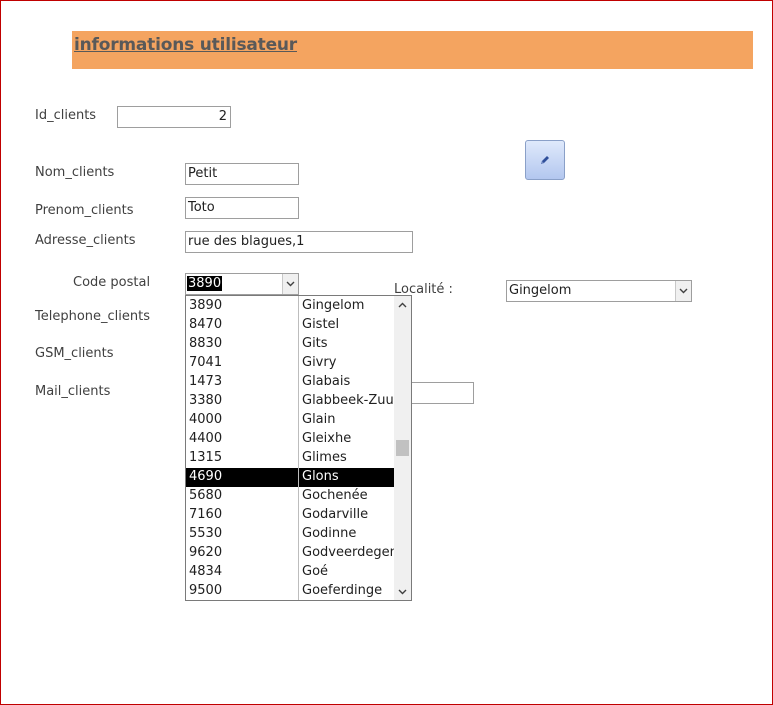  I want to click on code-postal-dropdown-button, so click(290, 284).